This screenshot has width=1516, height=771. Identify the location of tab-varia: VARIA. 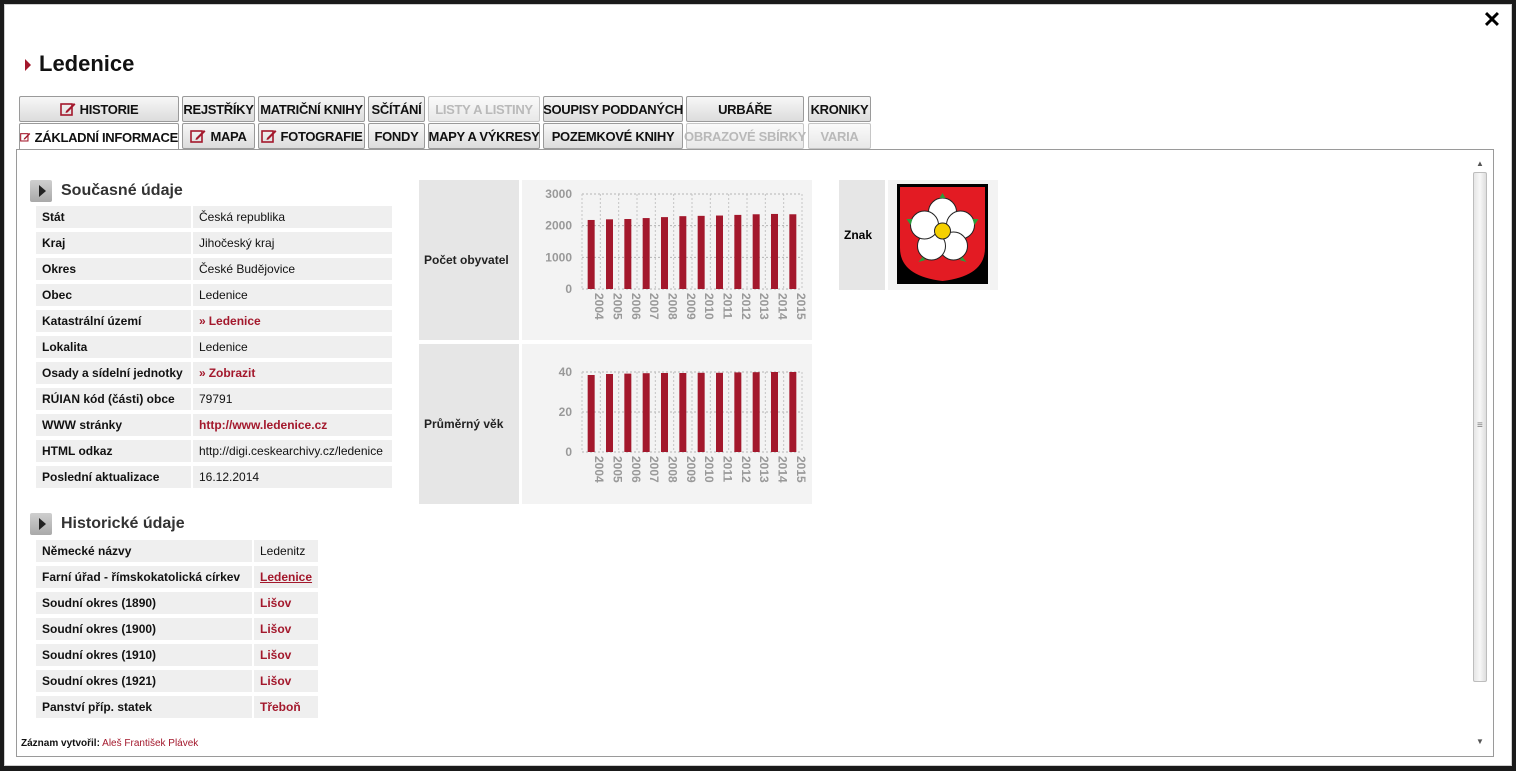
(839, 136).